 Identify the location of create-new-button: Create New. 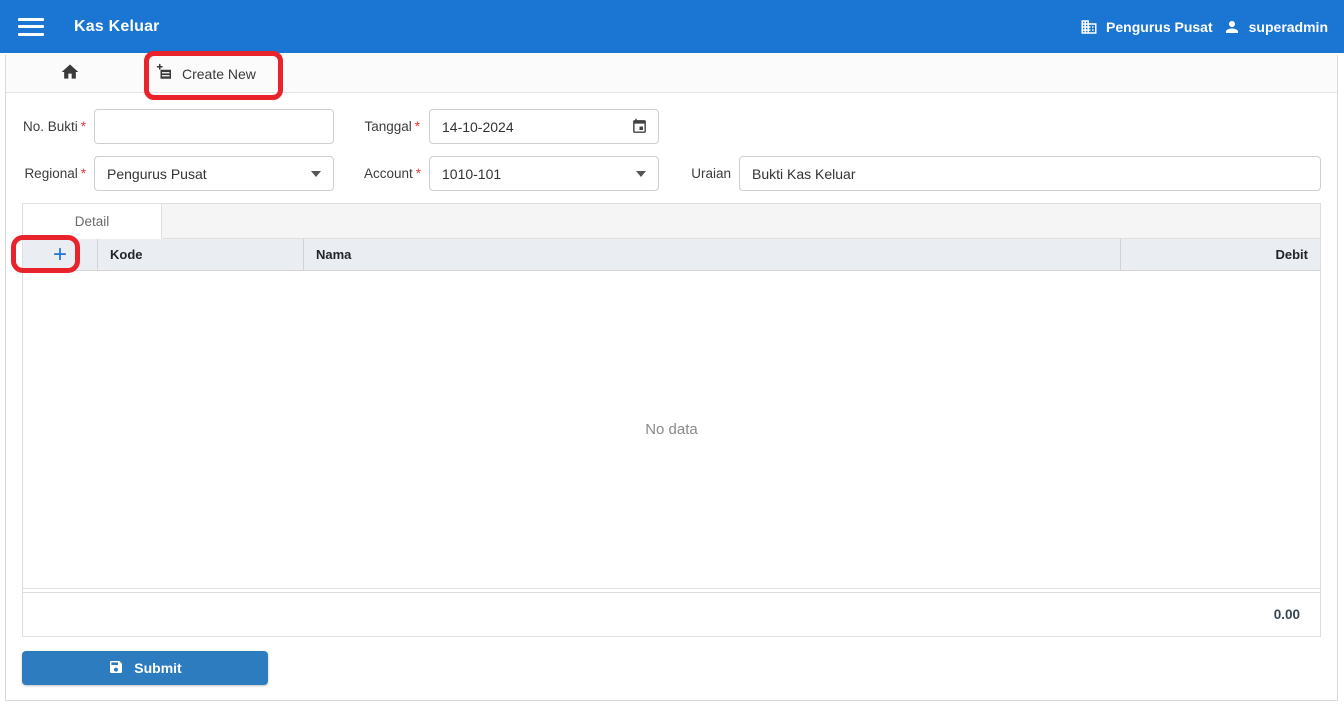
(206, 73).